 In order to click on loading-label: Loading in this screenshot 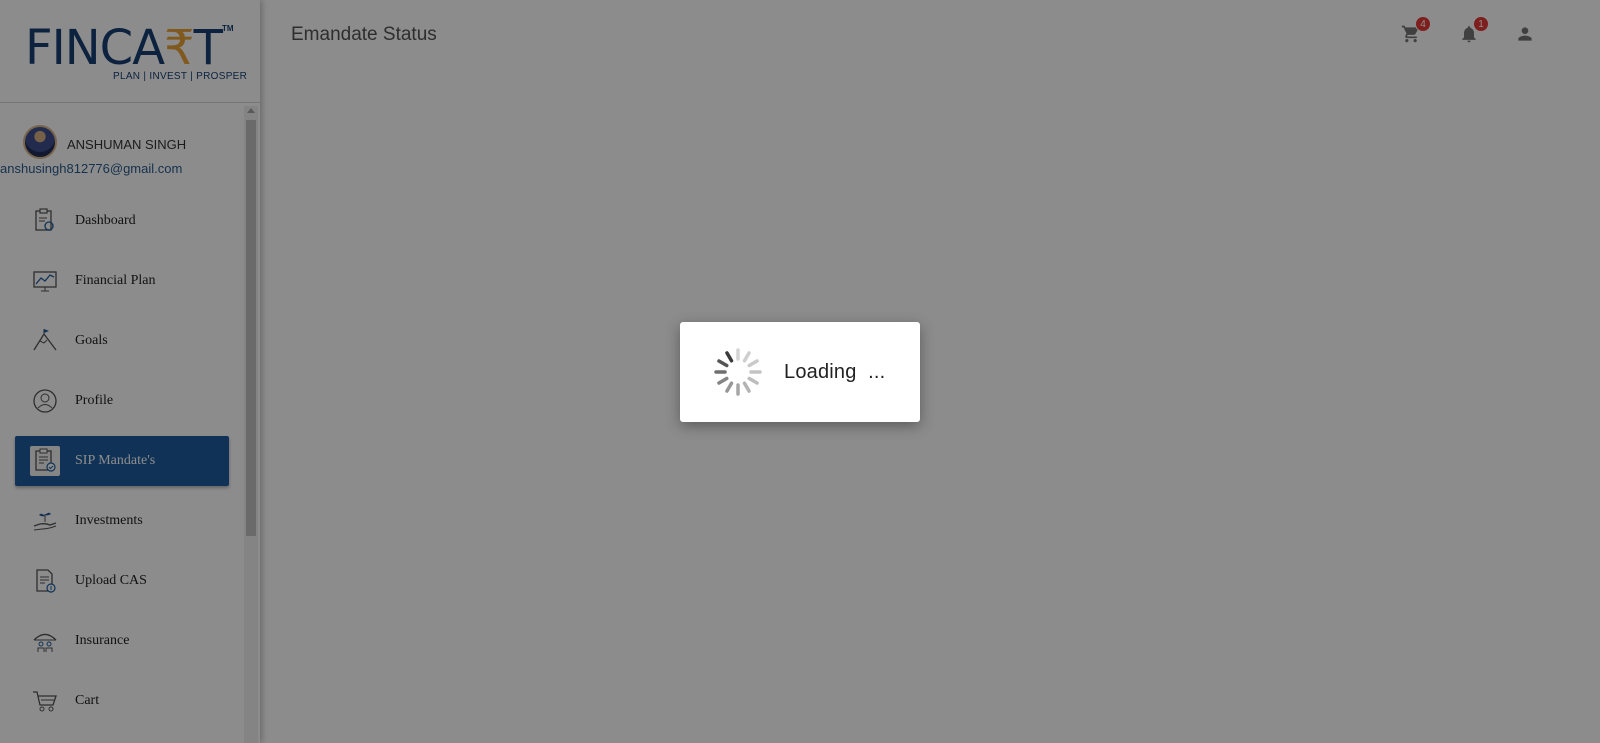, I will do `click(820, 372)`.